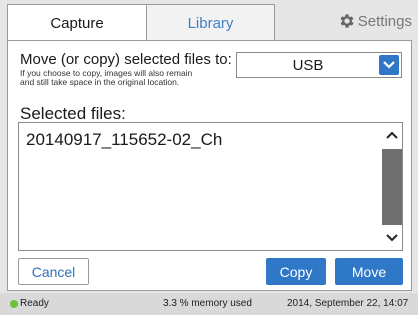 The image size is (418, 315). I want to click on move-prompt: Move (or copy) selected files to:, so click(126, 59).